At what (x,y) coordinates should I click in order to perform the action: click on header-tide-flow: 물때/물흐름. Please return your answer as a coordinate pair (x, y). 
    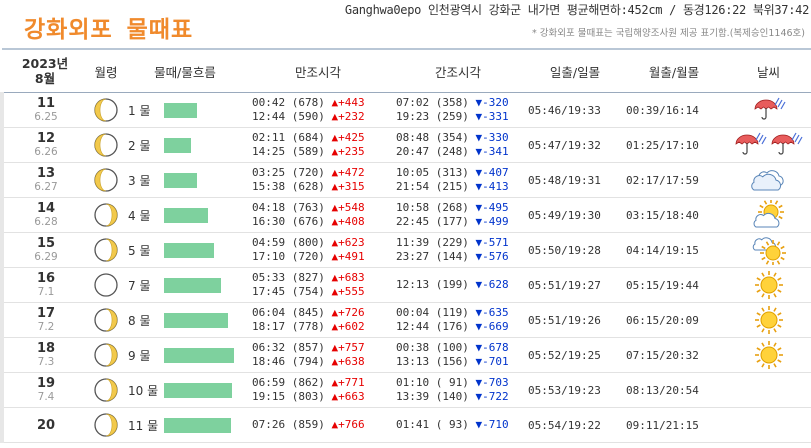
    Looking at the image, I should click on (185, 70).